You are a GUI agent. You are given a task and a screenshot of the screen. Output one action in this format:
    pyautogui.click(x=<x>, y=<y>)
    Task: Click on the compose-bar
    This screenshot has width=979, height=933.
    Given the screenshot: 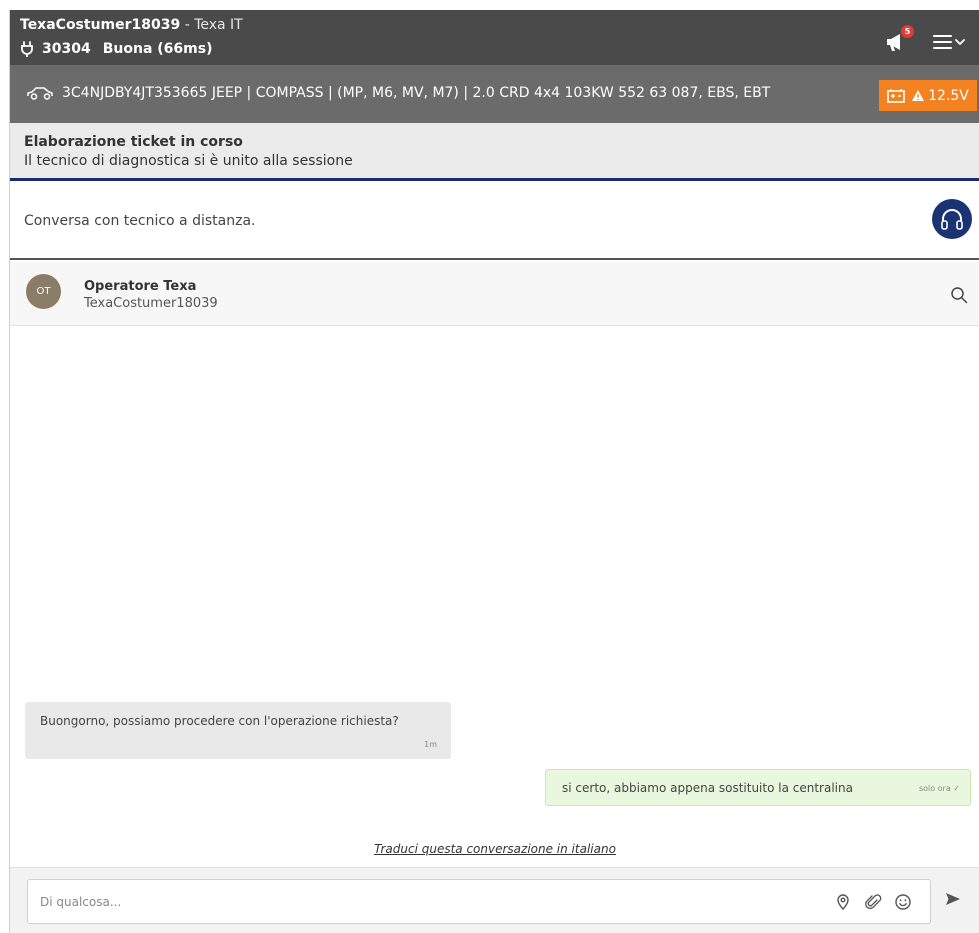 What is the action you would take?
    pyautogui.click(x=494, y=900)
    